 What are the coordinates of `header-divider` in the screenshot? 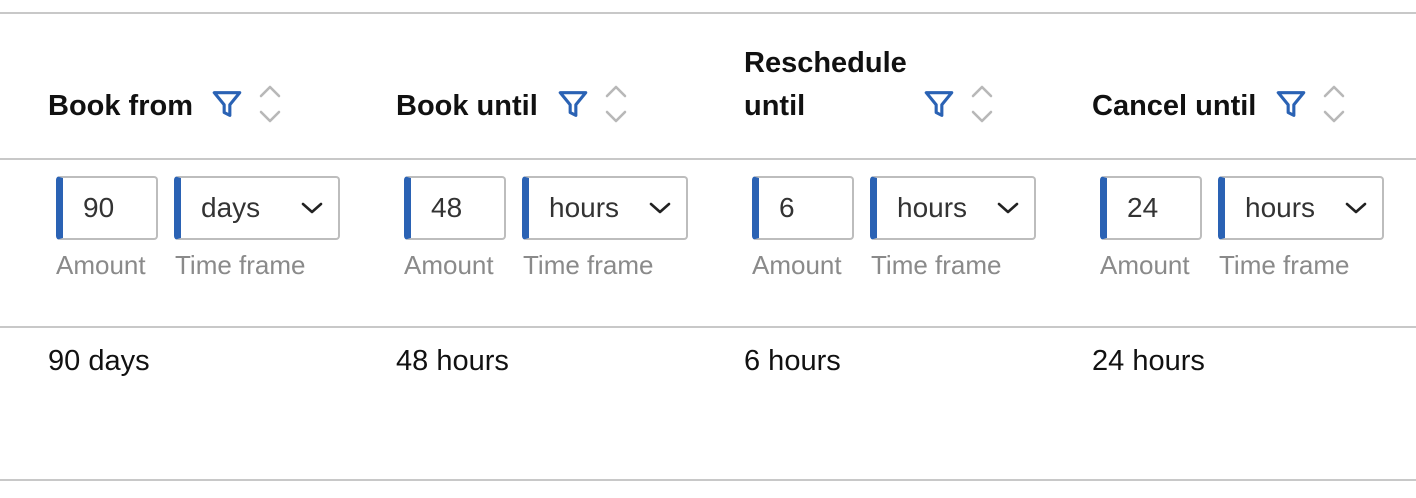 It's located at (708, 159).